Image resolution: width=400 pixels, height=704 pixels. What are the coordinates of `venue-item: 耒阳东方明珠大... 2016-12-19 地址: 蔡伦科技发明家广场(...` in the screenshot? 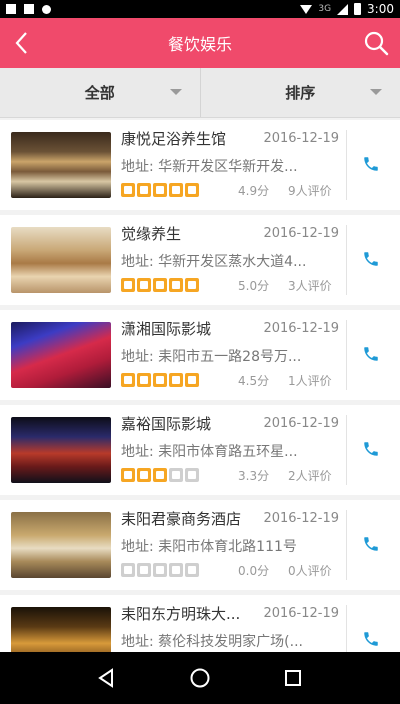 It's located at (200, 623).